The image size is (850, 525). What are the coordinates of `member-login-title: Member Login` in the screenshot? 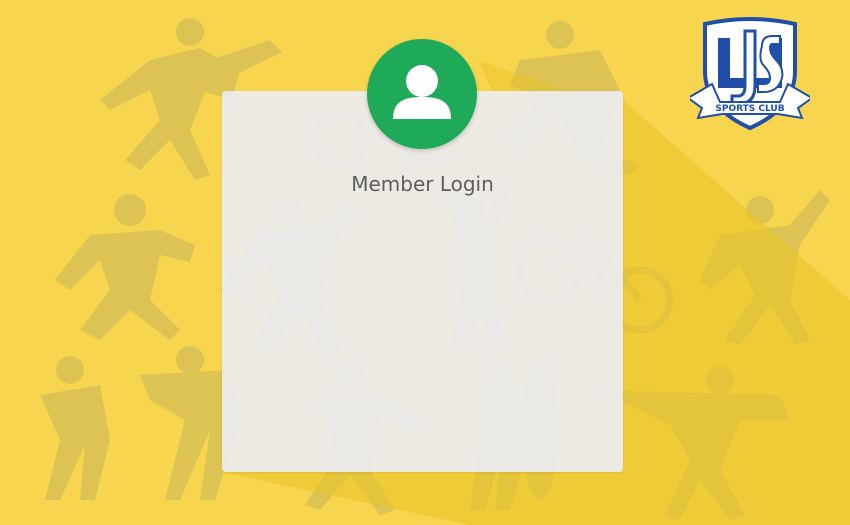 It's located at (422, 184).